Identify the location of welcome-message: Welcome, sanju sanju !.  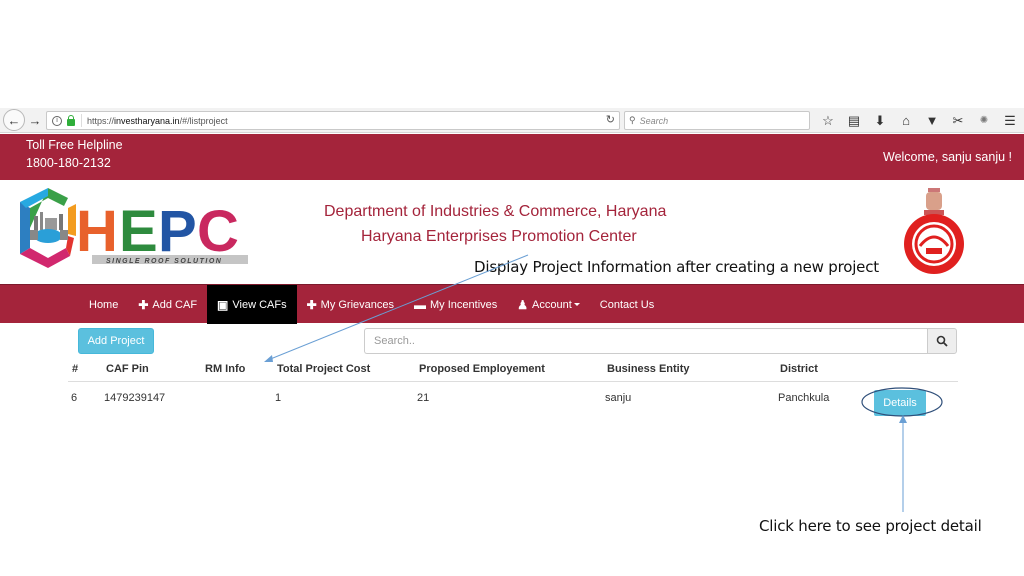
(947, 157).